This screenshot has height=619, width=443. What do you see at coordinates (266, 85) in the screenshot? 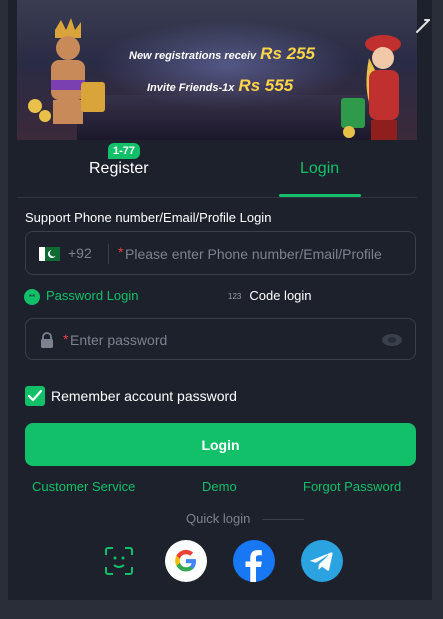
I see `banner-line2-amount: Rs 555` at bounding box center [266, 85].